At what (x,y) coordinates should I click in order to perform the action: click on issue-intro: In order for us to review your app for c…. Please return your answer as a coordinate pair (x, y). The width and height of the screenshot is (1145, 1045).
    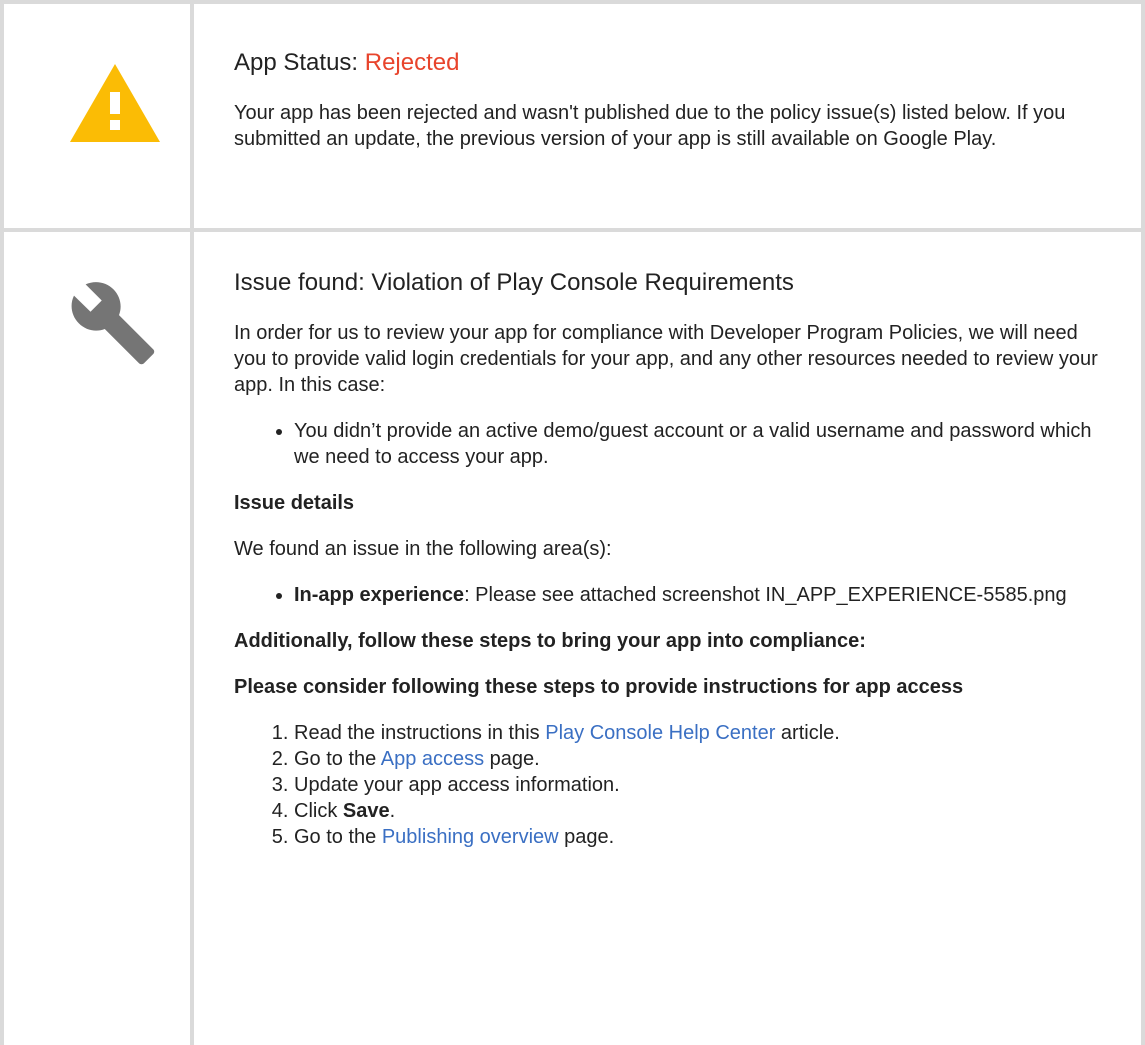
    Looking at the image, I should click on (666, 359).